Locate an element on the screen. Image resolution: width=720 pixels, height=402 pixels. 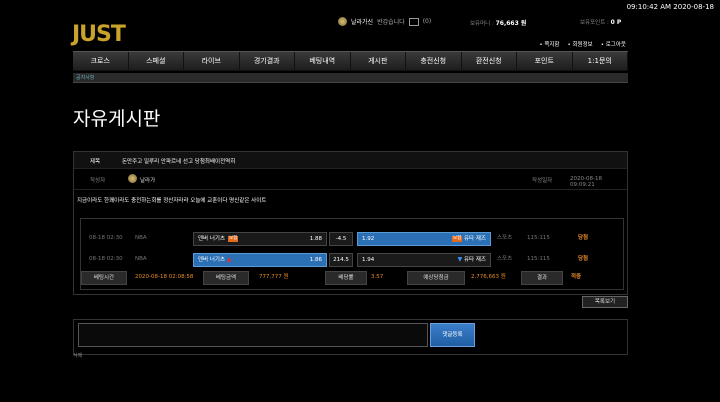
handicap: -4.5 is located at coordinates (341, 239).